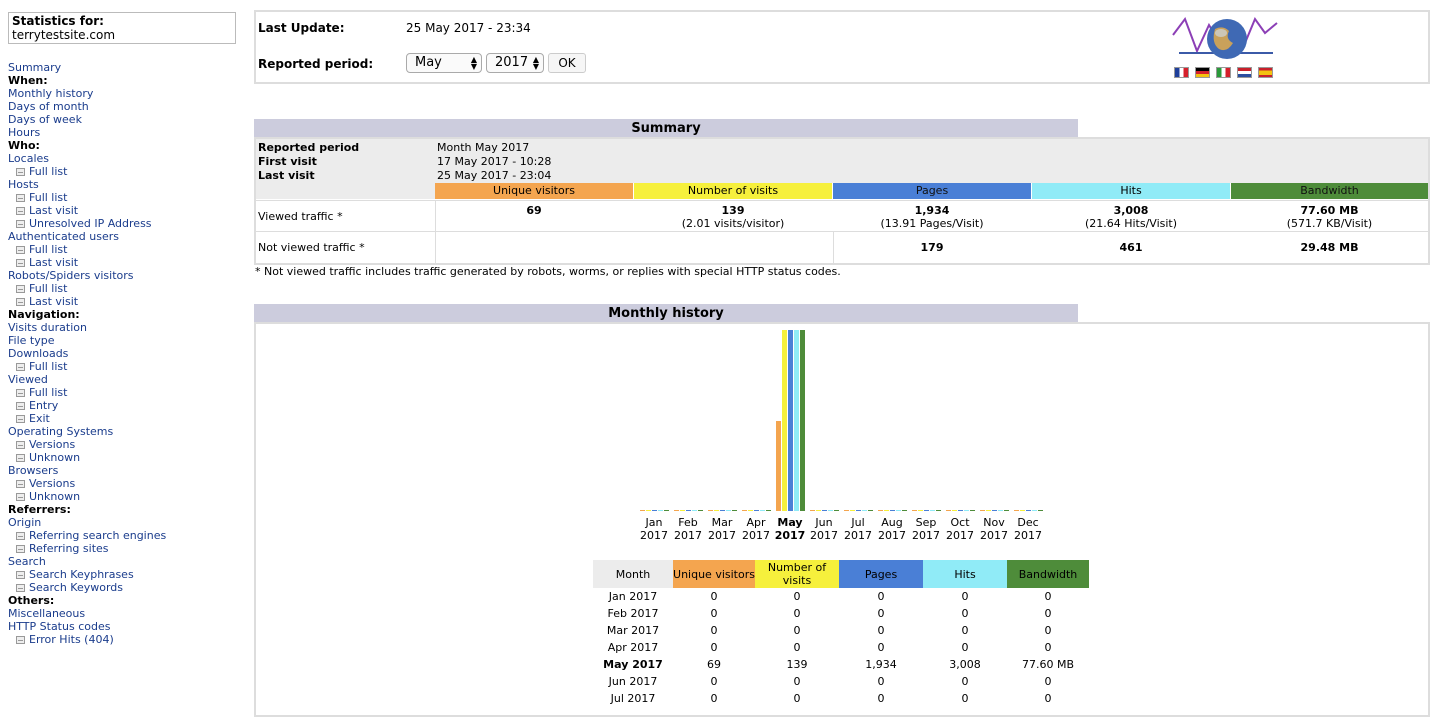 This screenshot has height=717, width=1439. Describe the element at coordinates (287, 161) in the screenshot. I see `first-visit-label: First visit` at that location.